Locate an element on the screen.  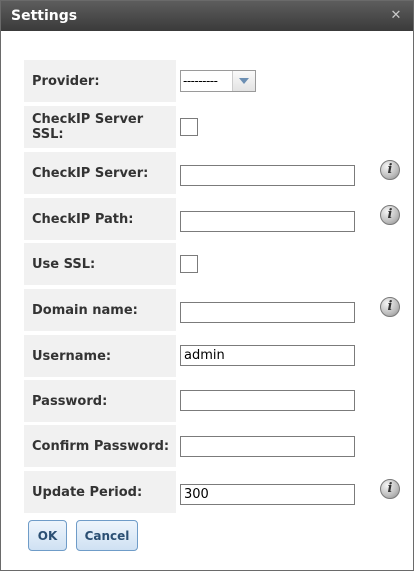
username-label: Username: is located at coordinates (72, 356).